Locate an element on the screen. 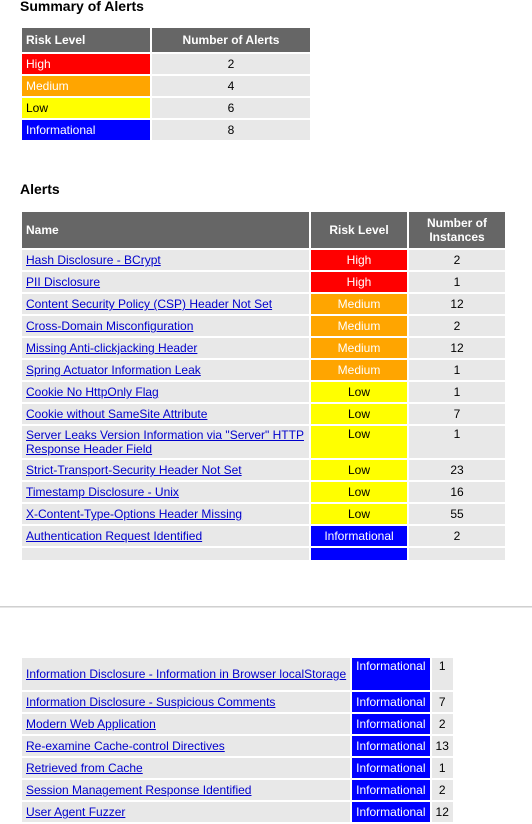 This screenshot has width=532, height=824. table-row: Spring Actuator Information Leak Medium 1 is located at coordinates (263, 370).